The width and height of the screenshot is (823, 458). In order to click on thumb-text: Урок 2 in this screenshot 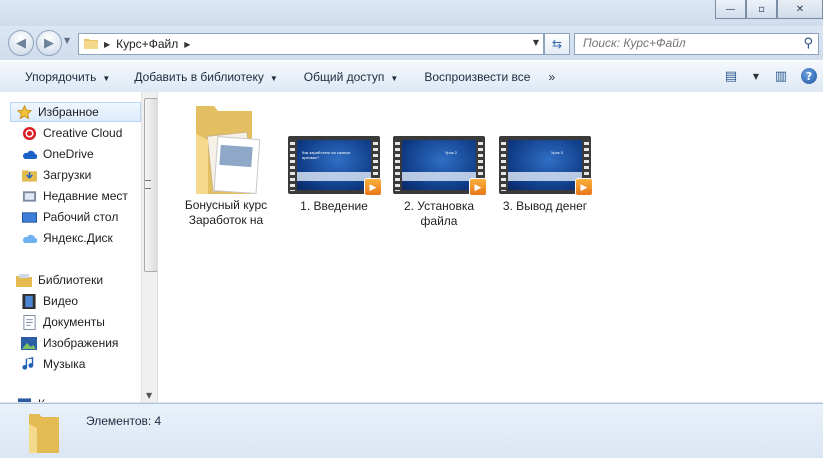, I will do `click(451, 152)`.